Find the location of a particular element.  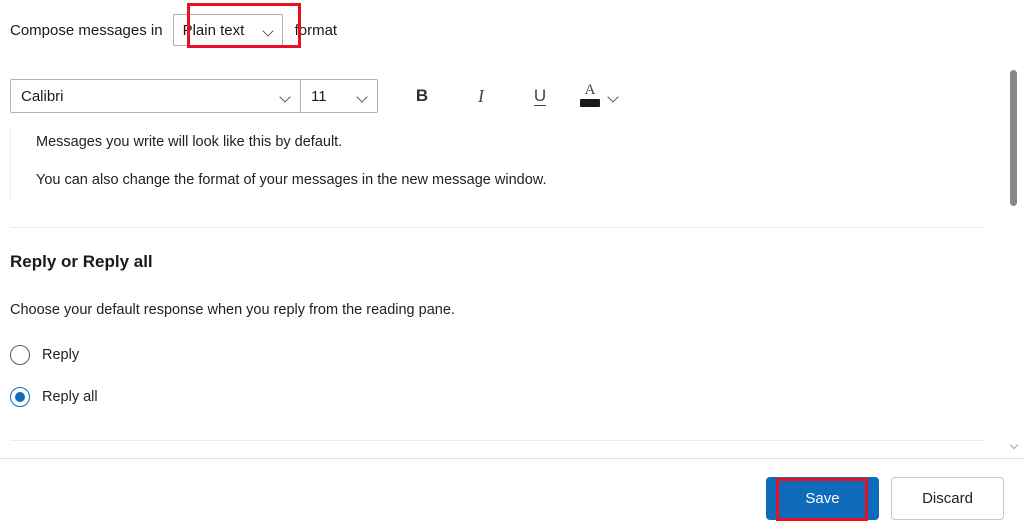

save-button: Save is located at coordinates (822, 498).